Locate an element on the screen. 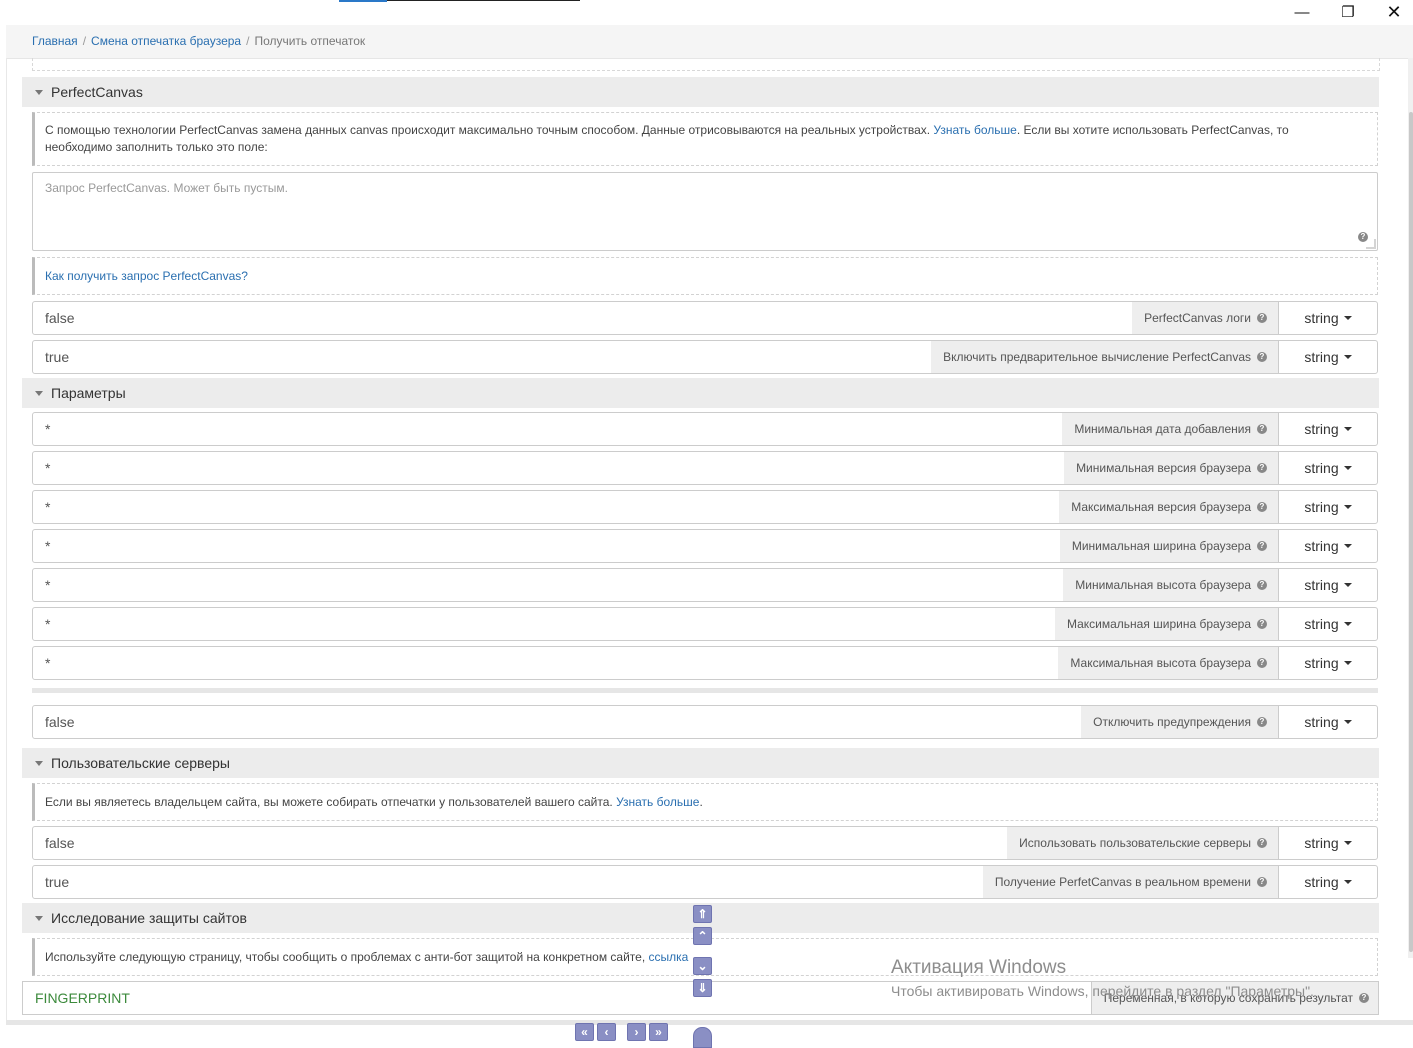 The height and width of the screenshot is (1048, 1413). min-height-input: * is located at coordinates (550, 585).